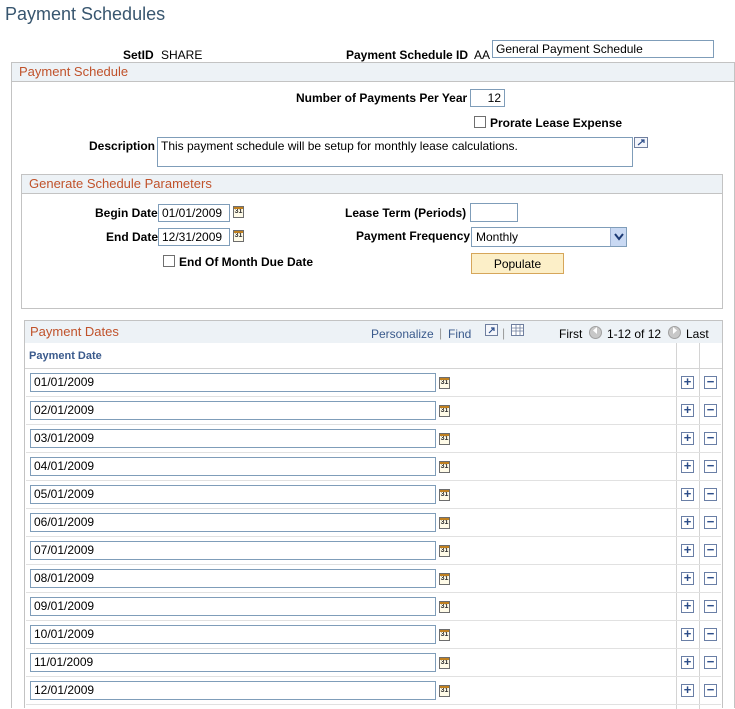  I want to click on end-date-calendar-icon: 31, so click(238, 236).